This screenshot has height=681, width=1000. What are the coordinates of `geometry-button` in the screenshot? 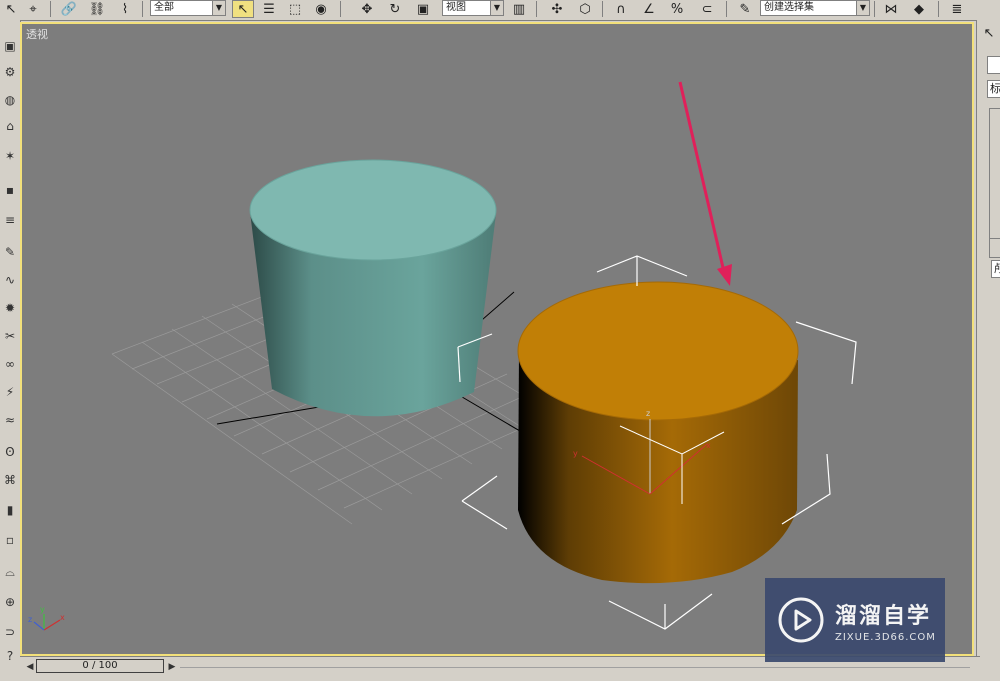 It's located at (993, 65).